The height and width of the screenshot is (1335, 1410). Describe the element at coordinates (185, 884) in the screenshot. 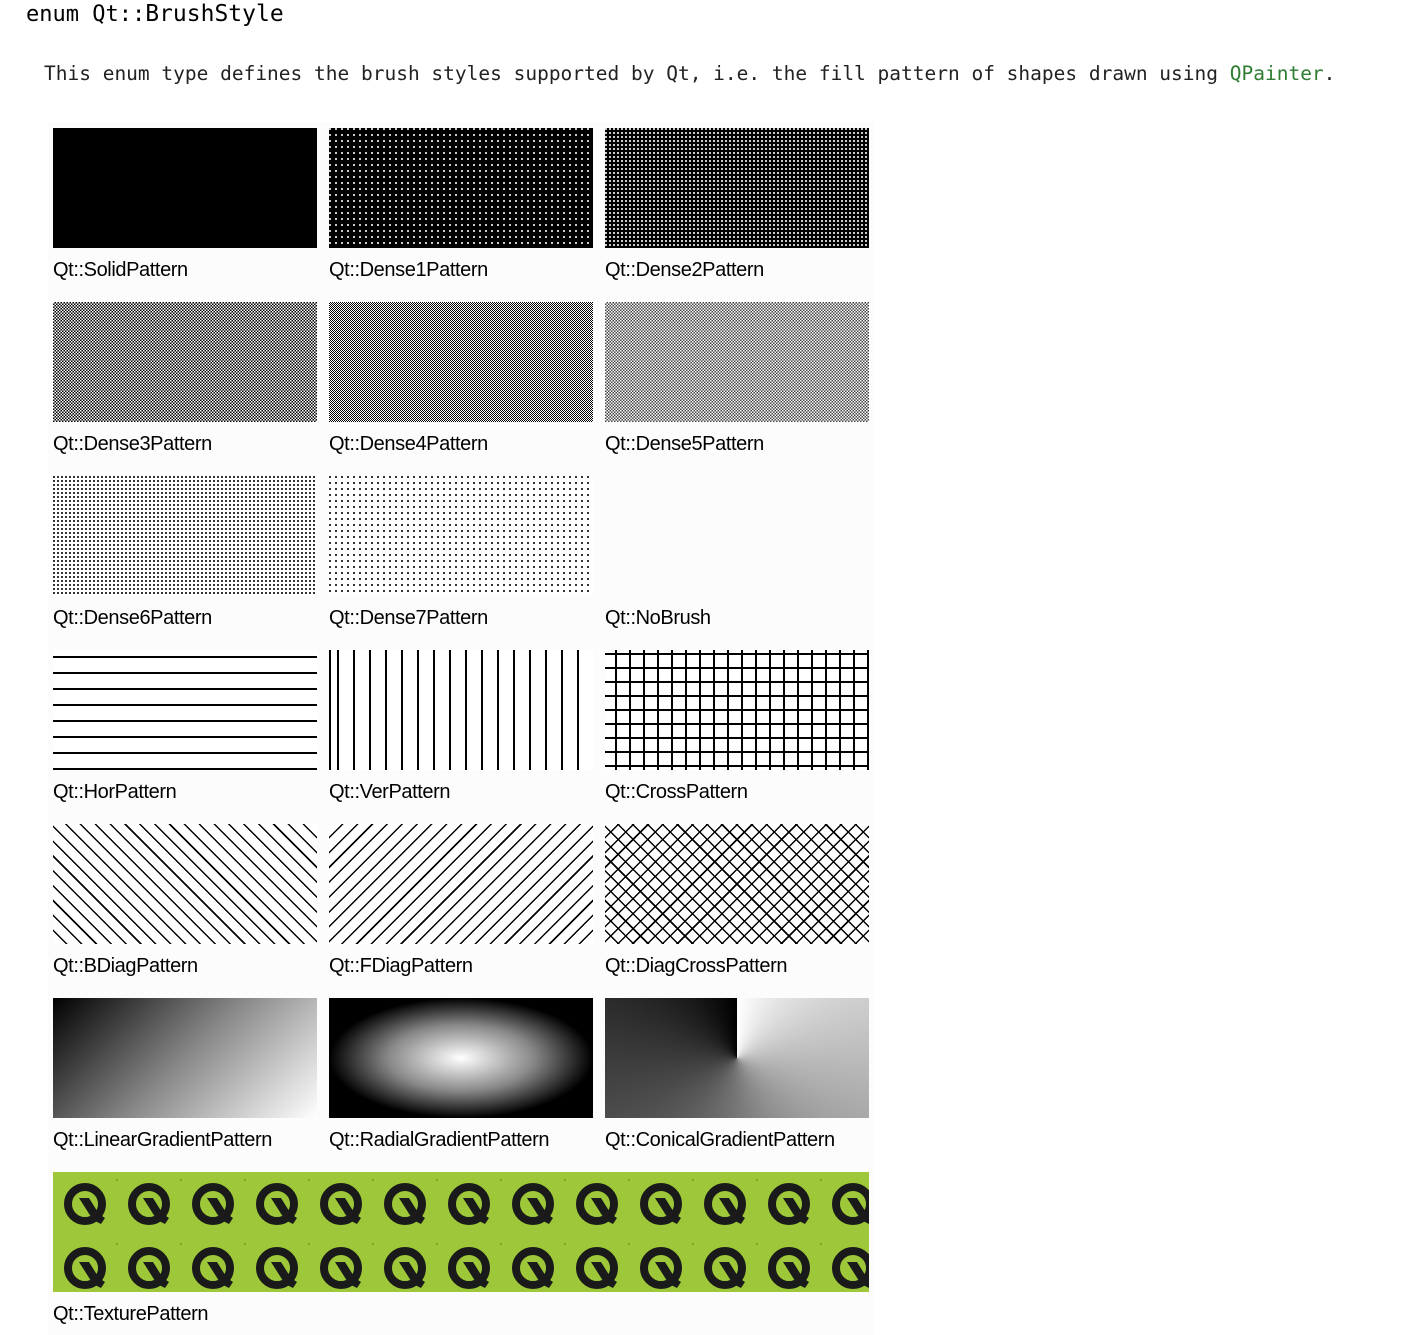

I see `bdiag-pattern-swatch` at that location.